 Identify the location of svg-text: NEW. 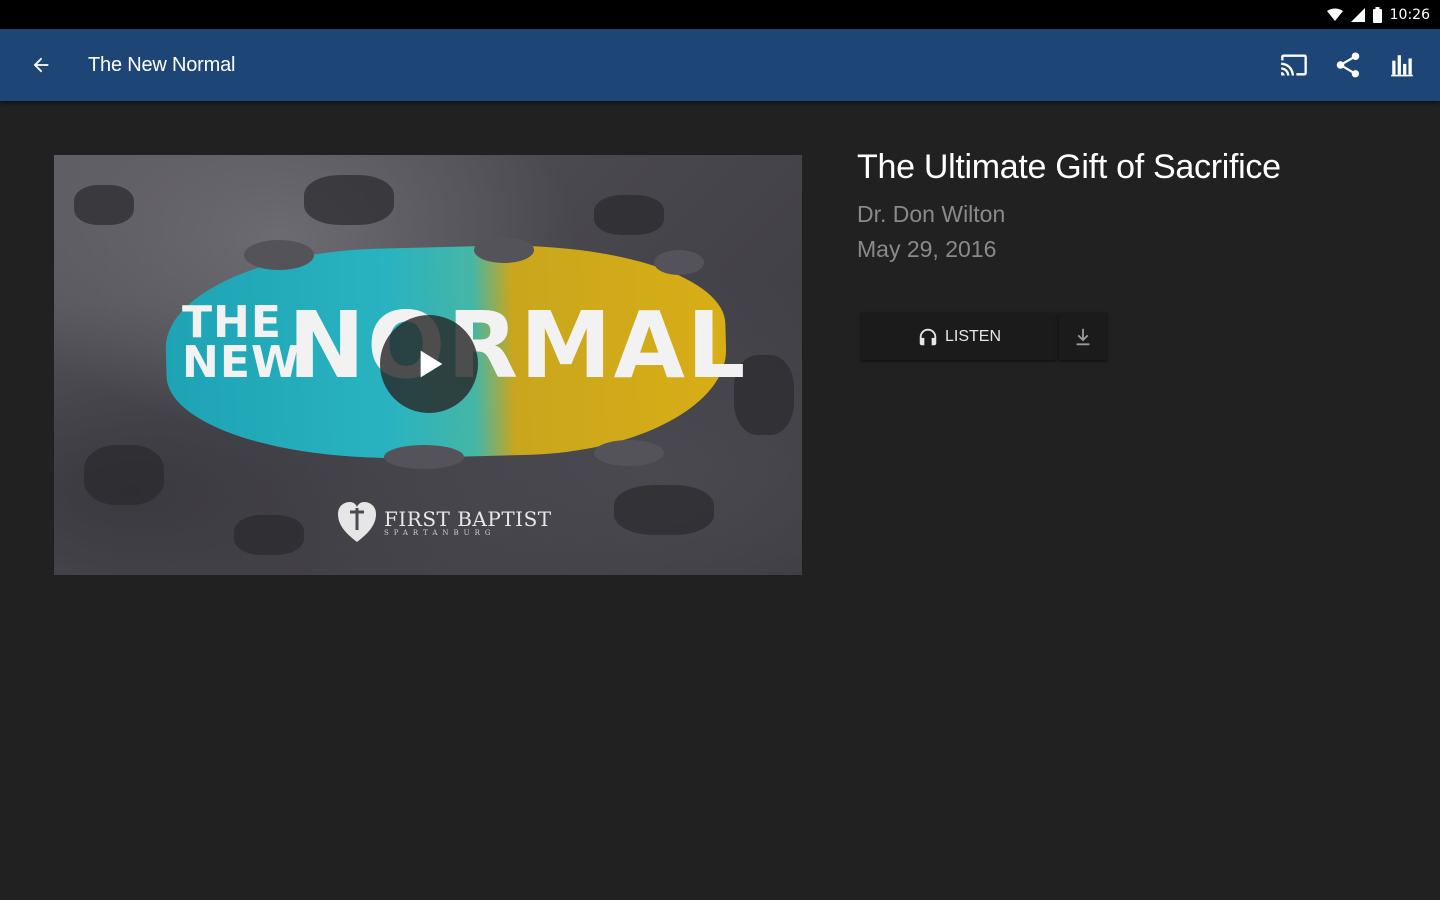
(241, 362).